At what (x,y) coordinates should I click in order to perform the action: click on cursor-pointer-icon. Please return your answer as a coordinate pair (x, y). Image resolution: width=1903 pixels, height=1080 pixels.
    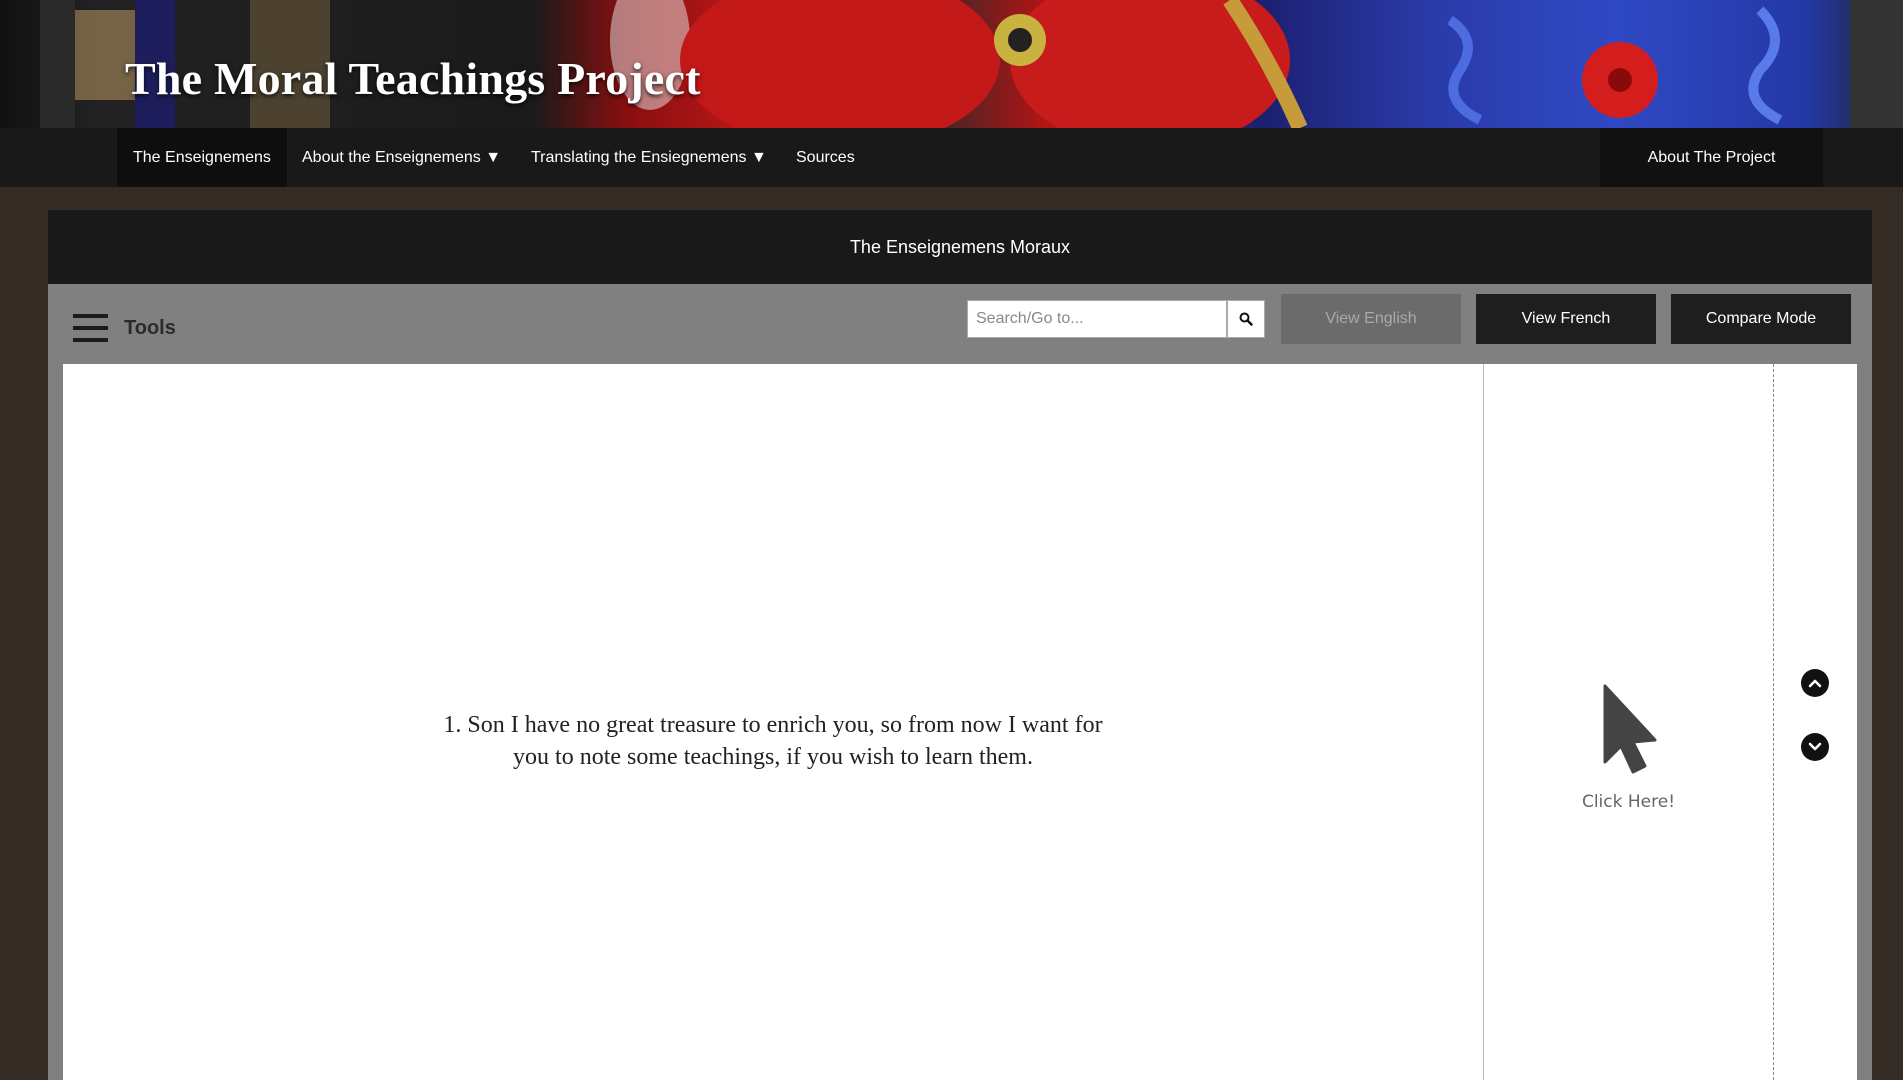
    Looking at the image, I should click on (1631, 729).